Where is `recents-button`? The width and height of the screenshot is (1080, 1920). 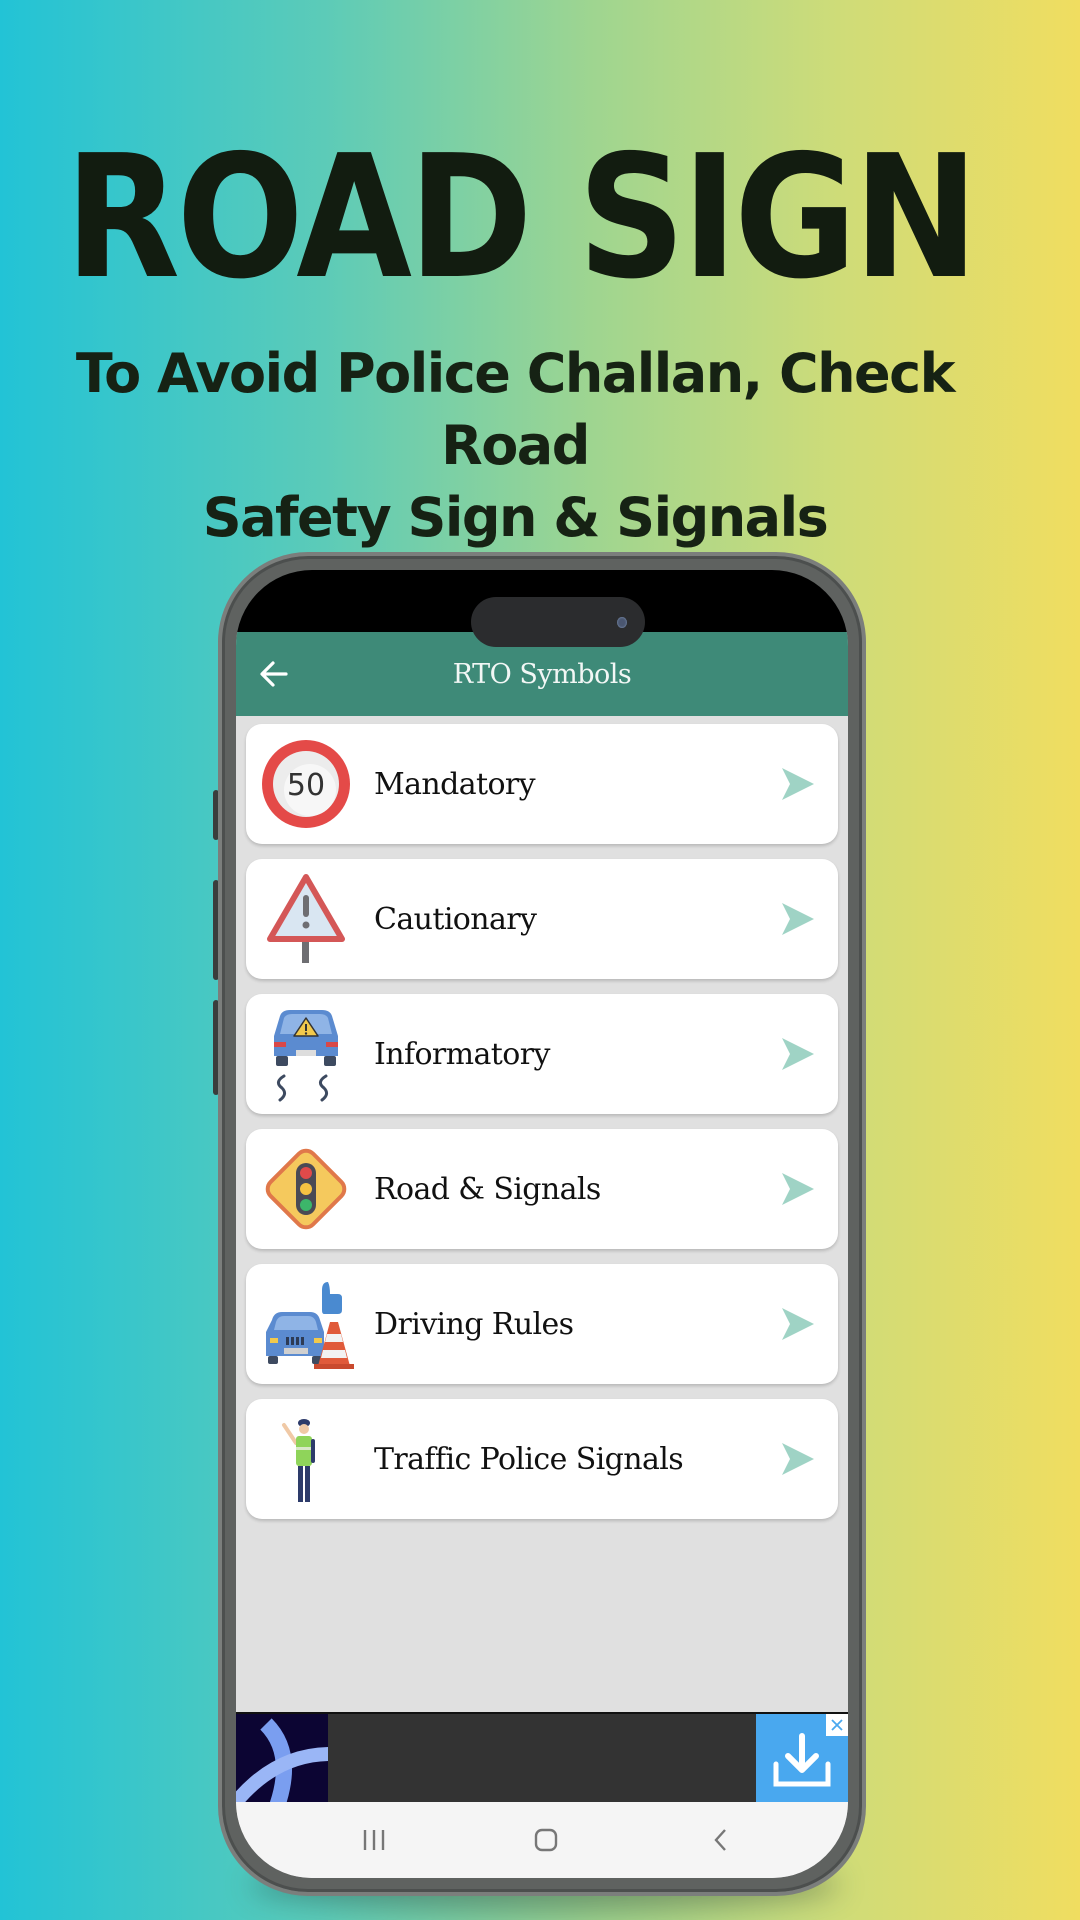
recents-button is located at coordinates (374, 1840).